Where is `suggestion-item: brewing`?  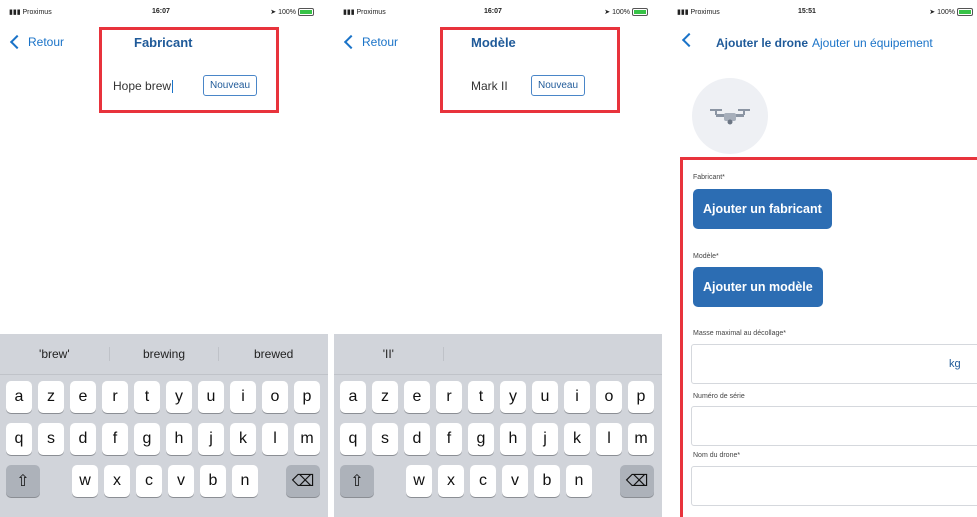 suggestion-item: brewing is located at coordinates (165, 354).